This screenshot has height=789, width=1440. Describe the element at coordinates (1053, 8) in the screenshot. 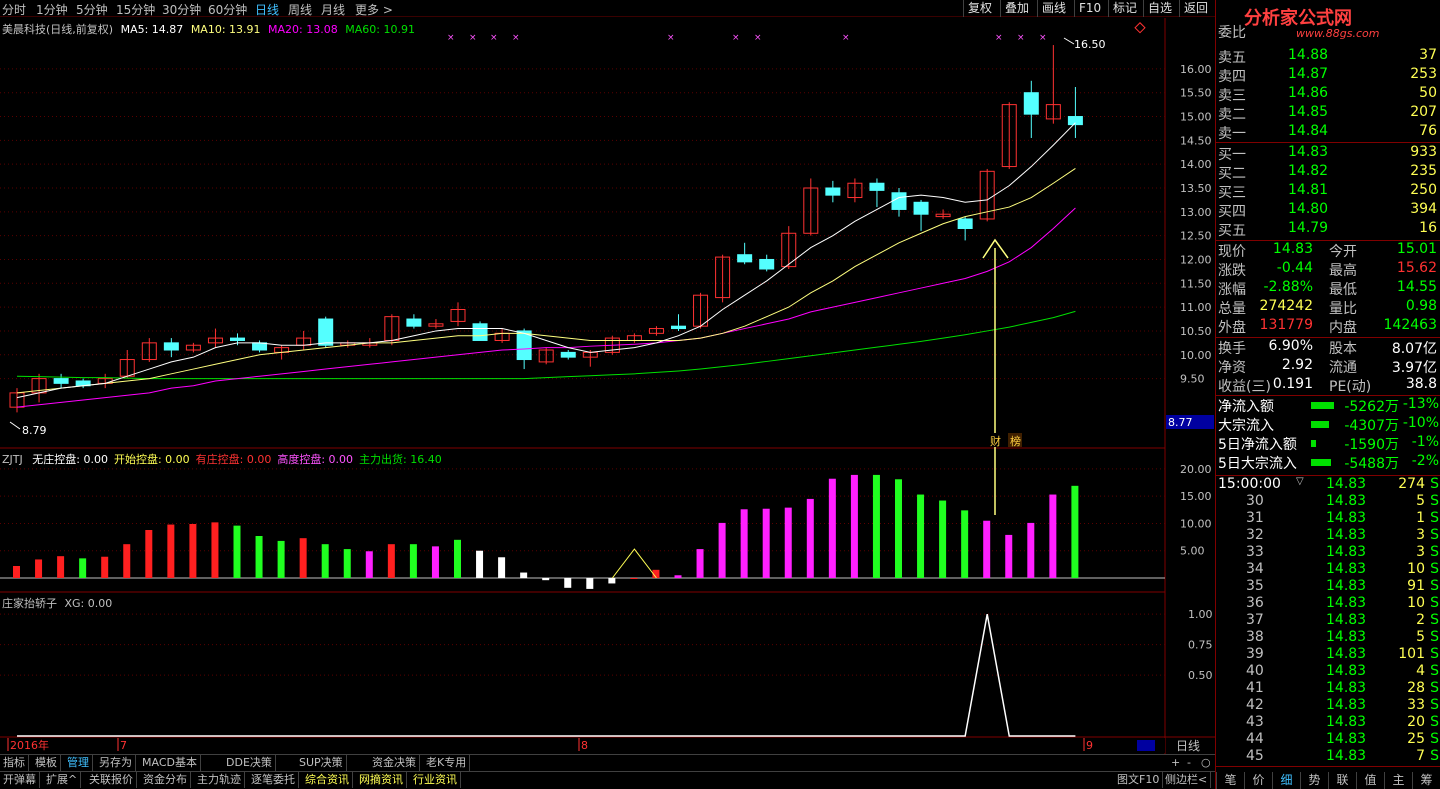

I see `toolbar-button-2: 画线` at that location.